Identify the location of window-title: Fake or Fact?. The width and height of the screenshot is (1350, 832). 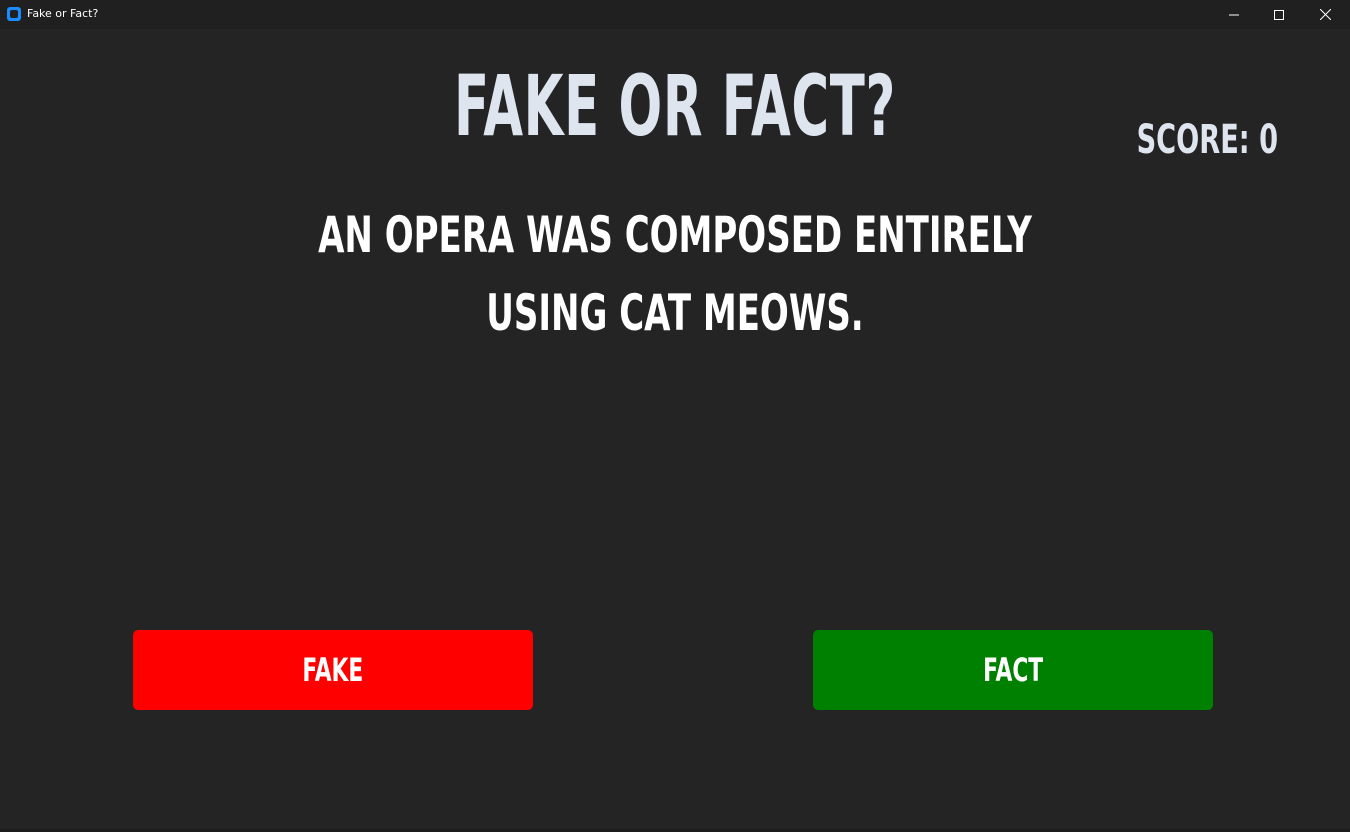
(63, 13).